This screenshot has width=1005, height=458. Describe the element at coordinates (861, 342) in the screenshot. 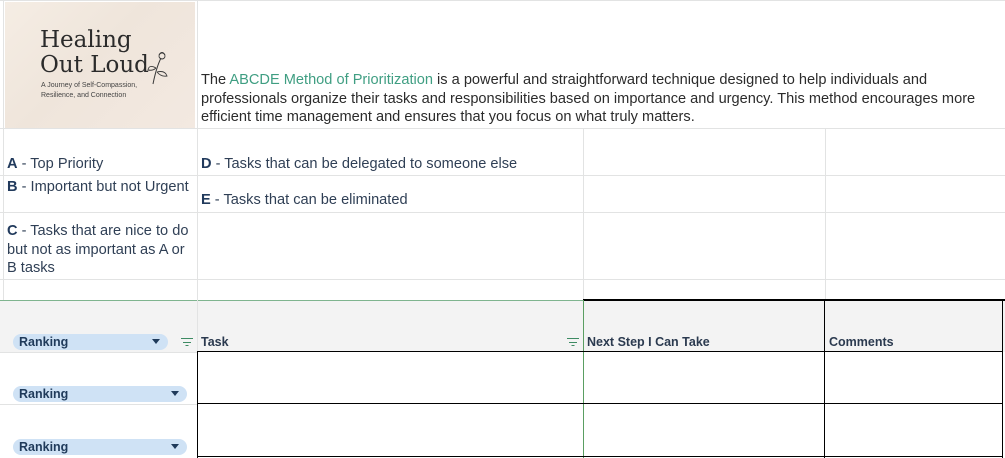

I see `comments-header: Comments` at that location.